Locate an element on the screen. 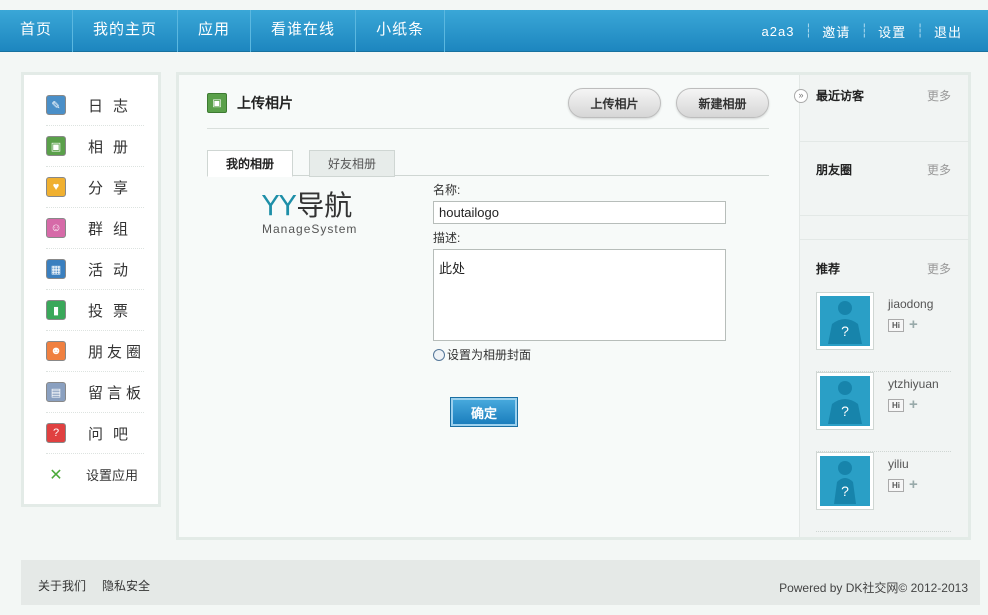 The image size is (988, 615). album-icon: ▣ is located at coordinates (56, 146).